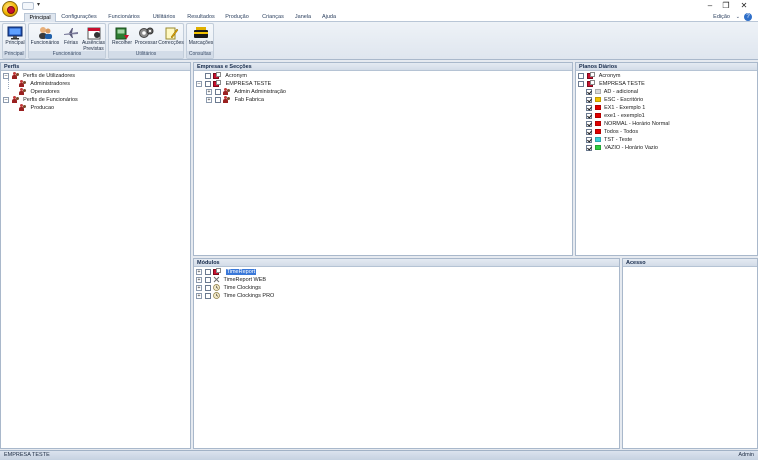 The width and height of the screenshot is (758, 460). What do you see at coordinates (235, 296) in the screenshot?
I see `module-item-time-clockings-pro: + Time Clockings PRO` at bounding box center [235, 296].